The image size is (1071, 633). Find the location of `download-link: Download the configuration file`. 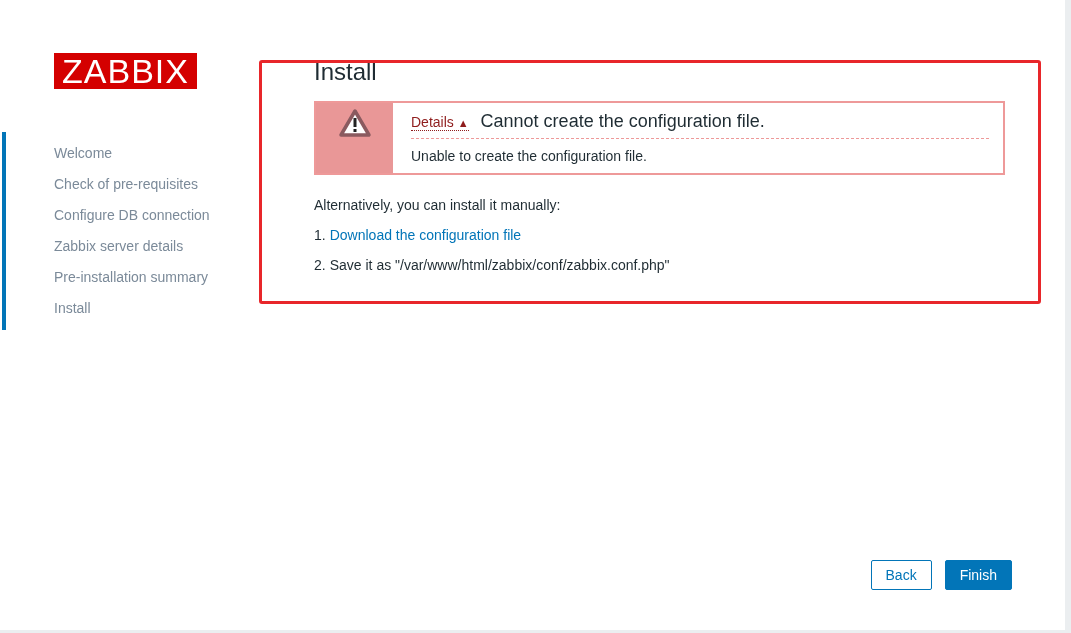

download-link: Download the configuration file is located at coordinates (425, 235).